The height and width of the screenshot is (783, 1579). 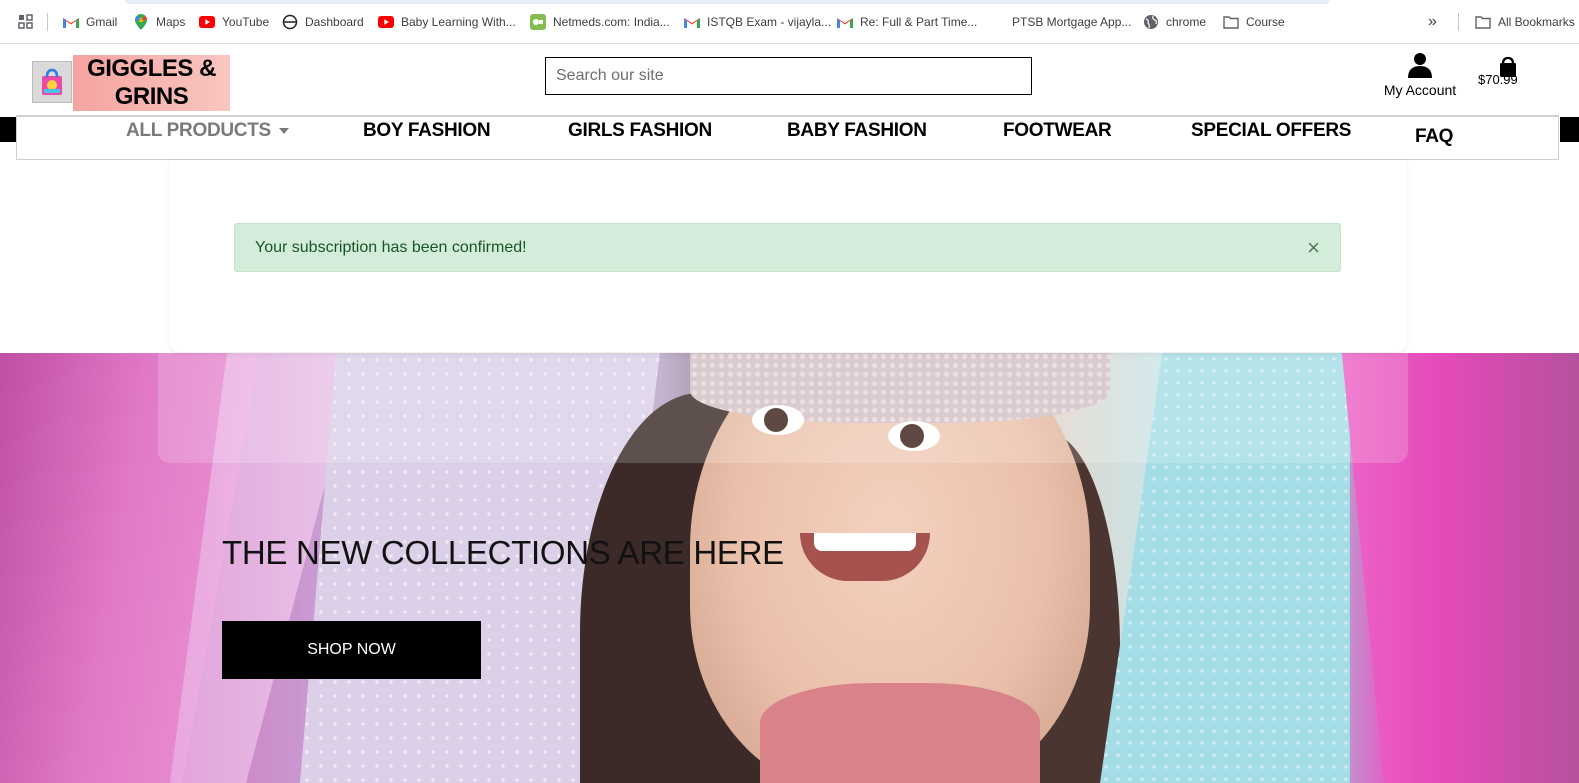 I want to click on user-icon, so click(x=1420, y=65).